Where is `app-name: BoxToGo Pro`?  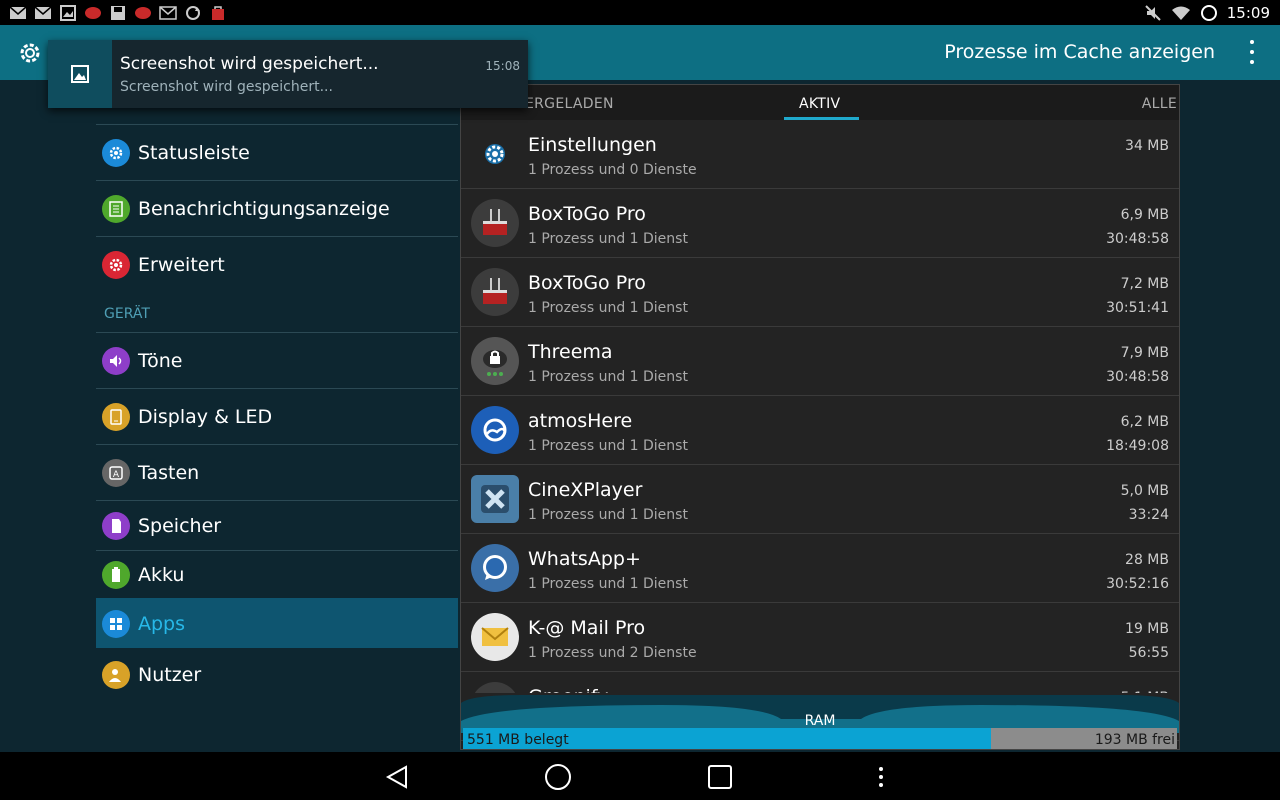
app-name: BoxToGo Pro is located at coordinates (587, 214).